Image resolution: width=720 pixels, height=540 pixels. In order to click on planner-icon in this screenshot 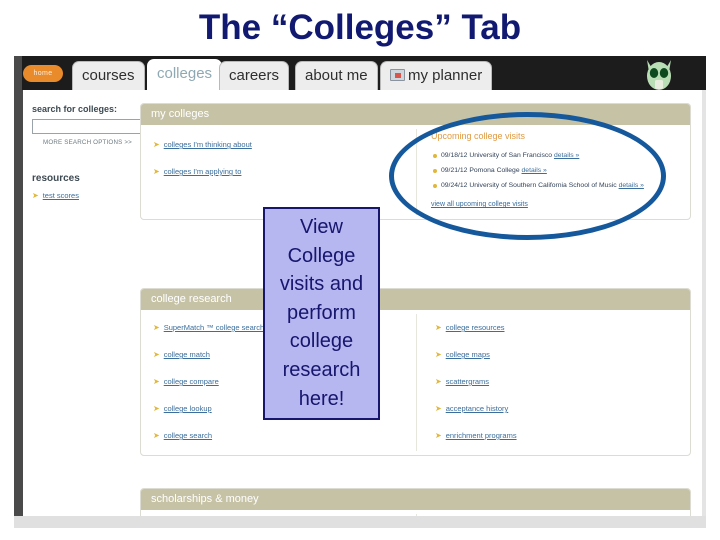, I will do `click(397, 75)`.